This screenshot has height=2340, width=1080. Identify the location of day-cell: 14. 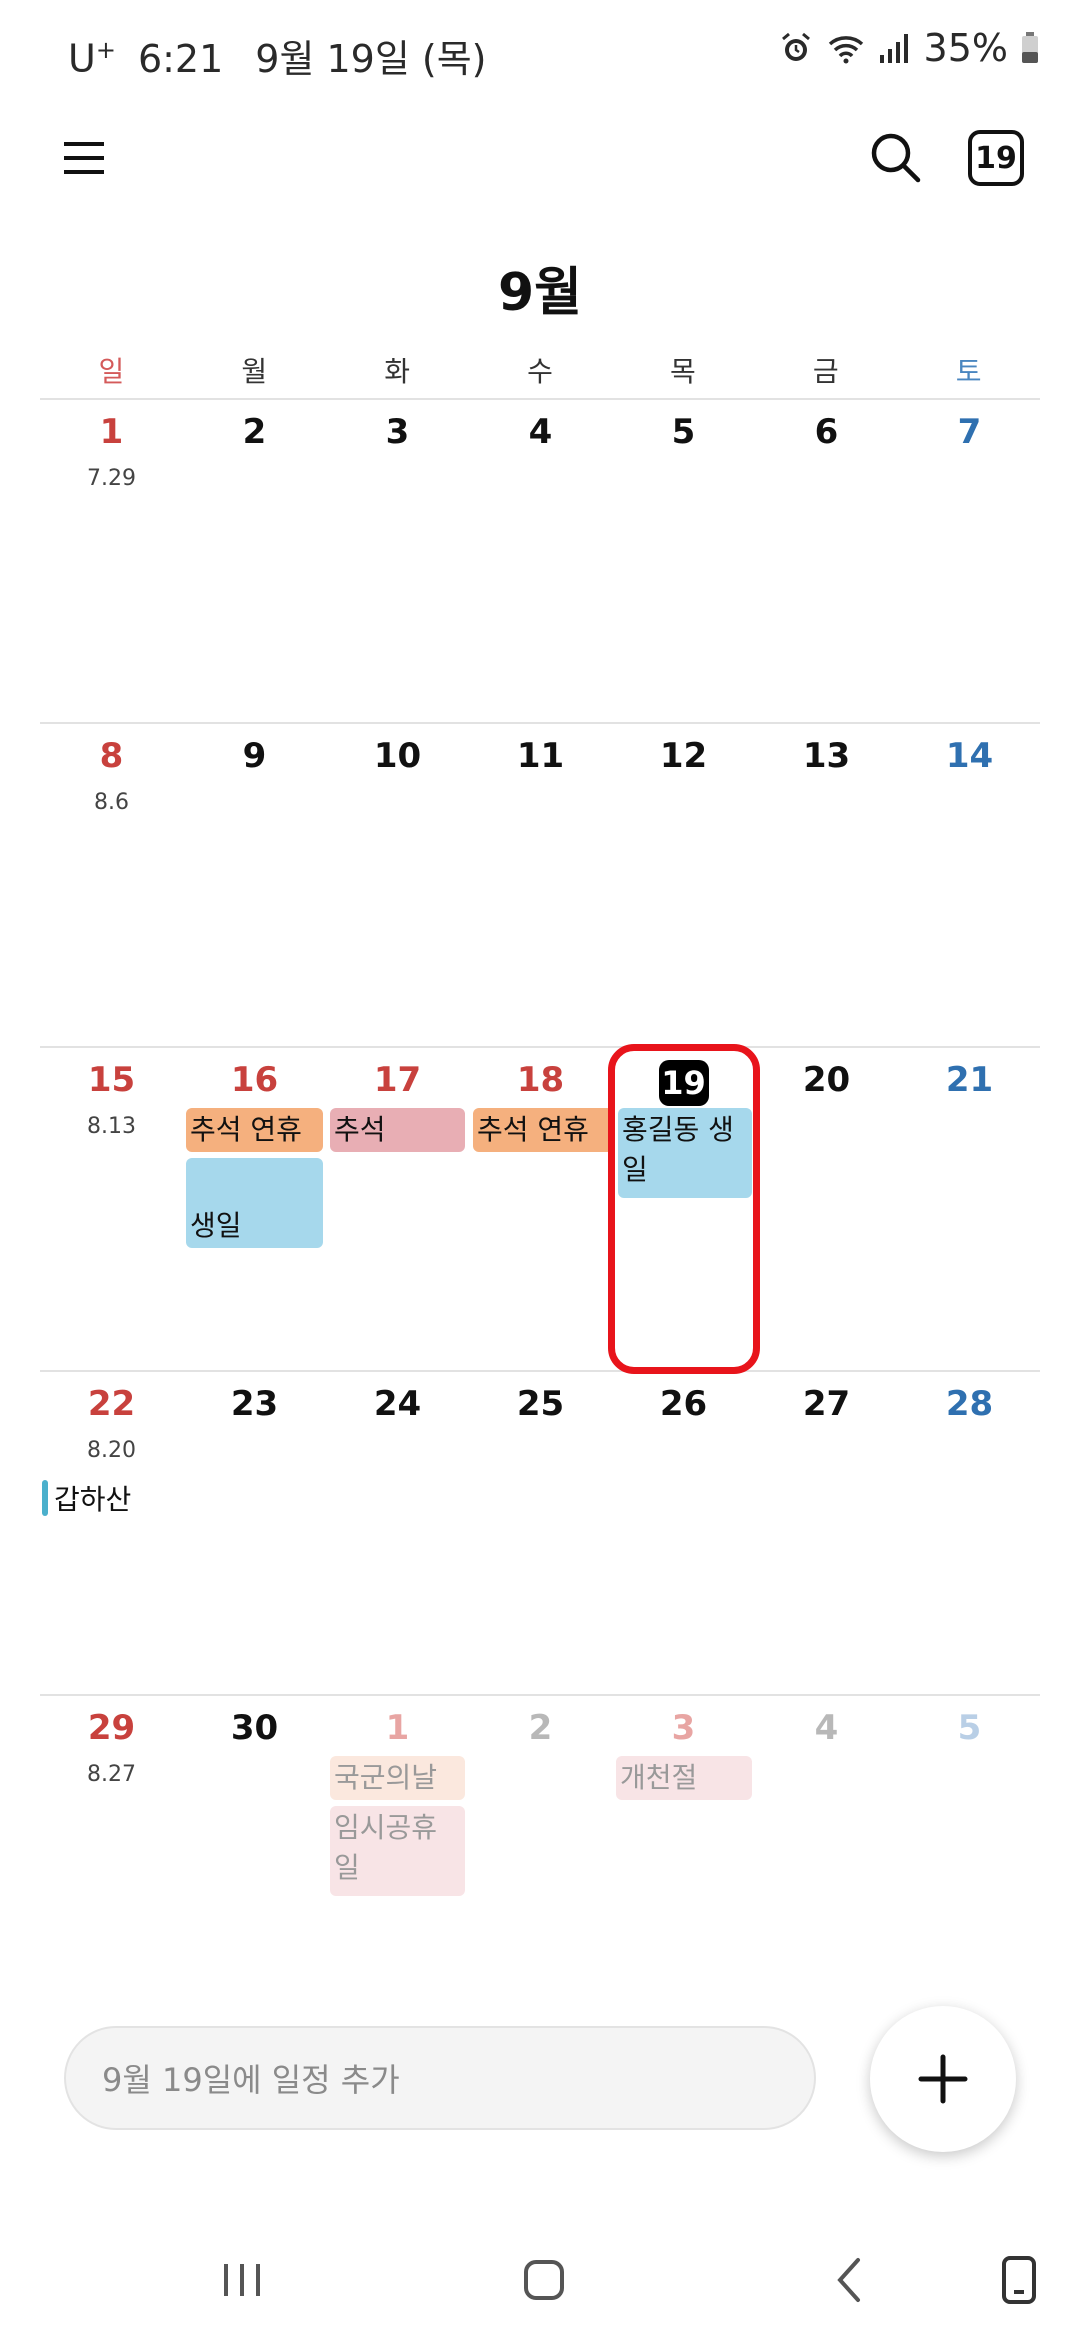
(969, 886).